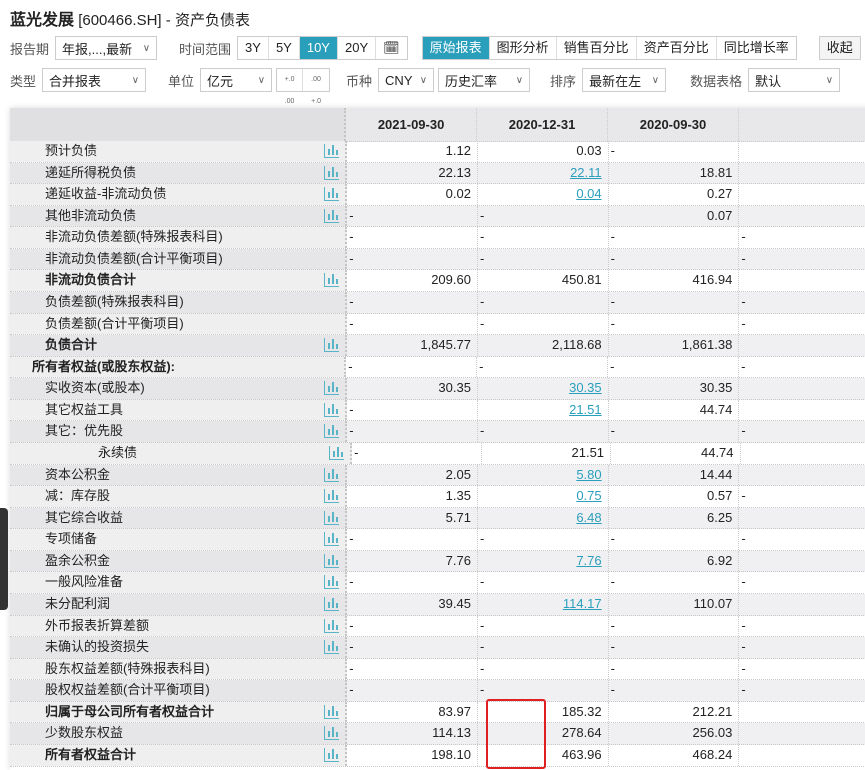 This screenshot has height=770, width=865. I want to click on cell-value-link: 0.04, so click(588, 193).